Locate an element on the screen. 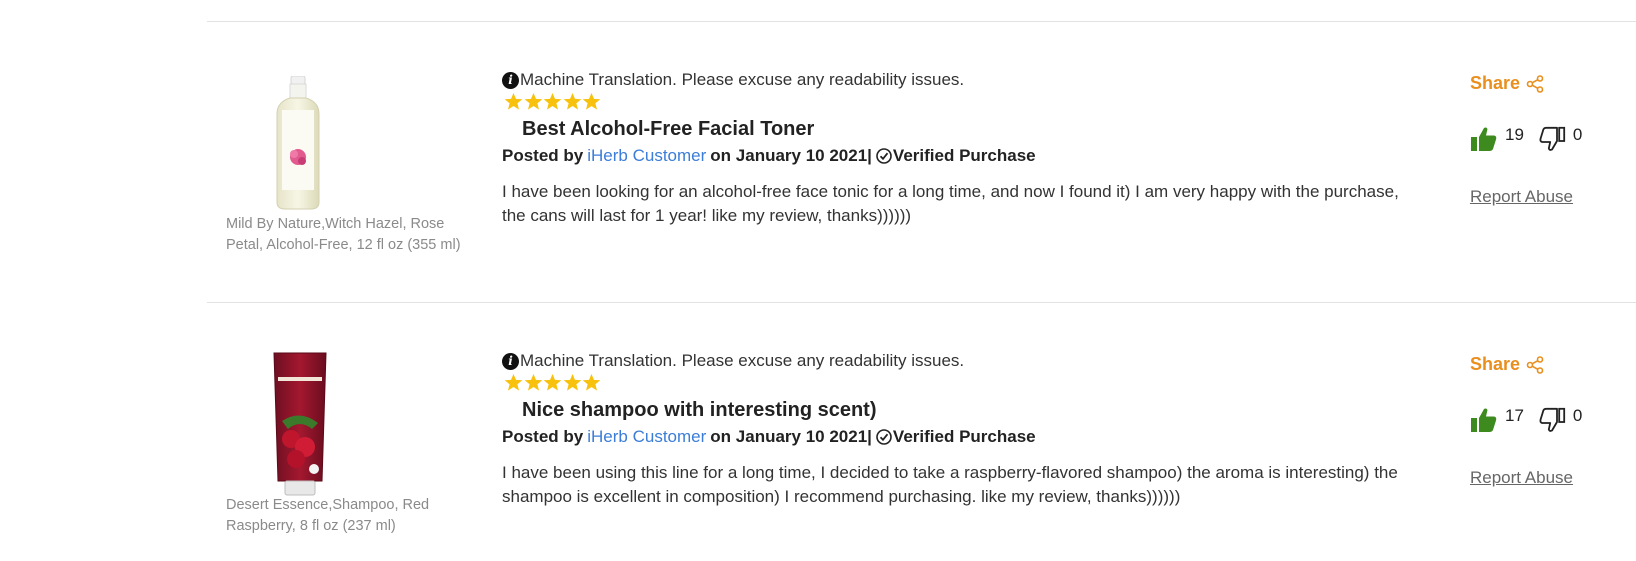 The width and height of the screenshot is (1636, 561). review-title: Nice shampoo with interesting scent) is located at coordinates (699, 410).